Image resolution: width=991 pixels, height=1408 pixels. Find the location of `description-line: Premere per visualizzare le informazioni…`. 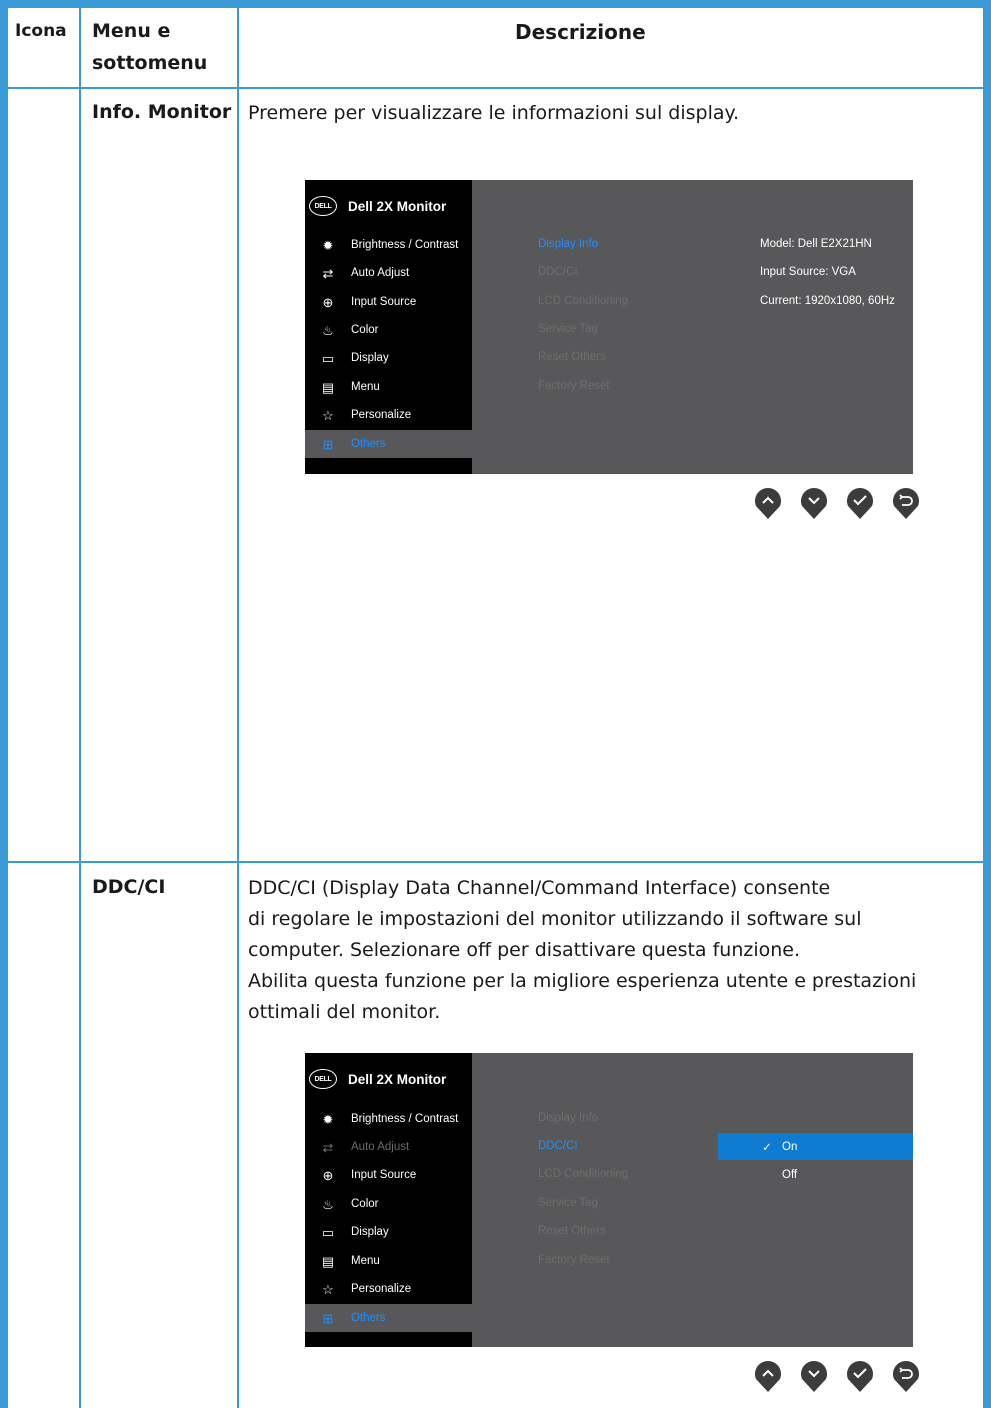

description-line: Premere per visualizzare le informazioni… is located at coordinates (494, 113).